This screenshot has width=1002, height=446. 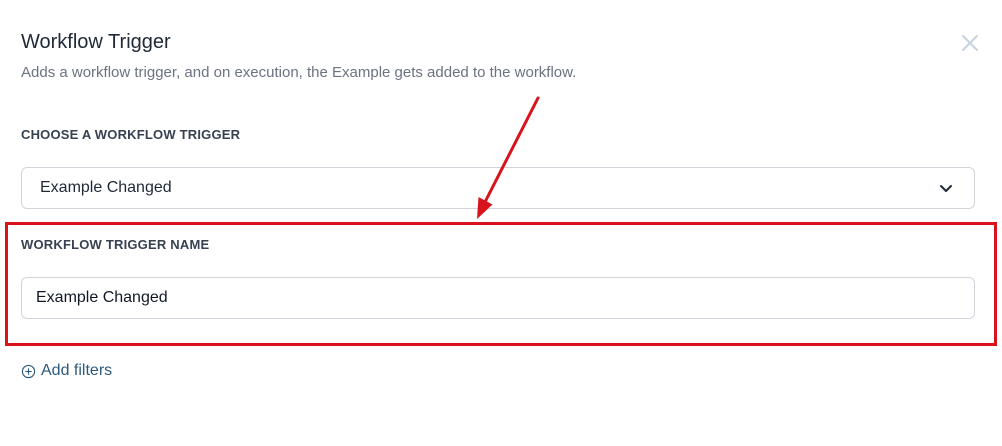 What do you see at coordinates (77, 370) in the screenshot?
I see `add-filters-label: Add filters` at bounding box center [77, 370].